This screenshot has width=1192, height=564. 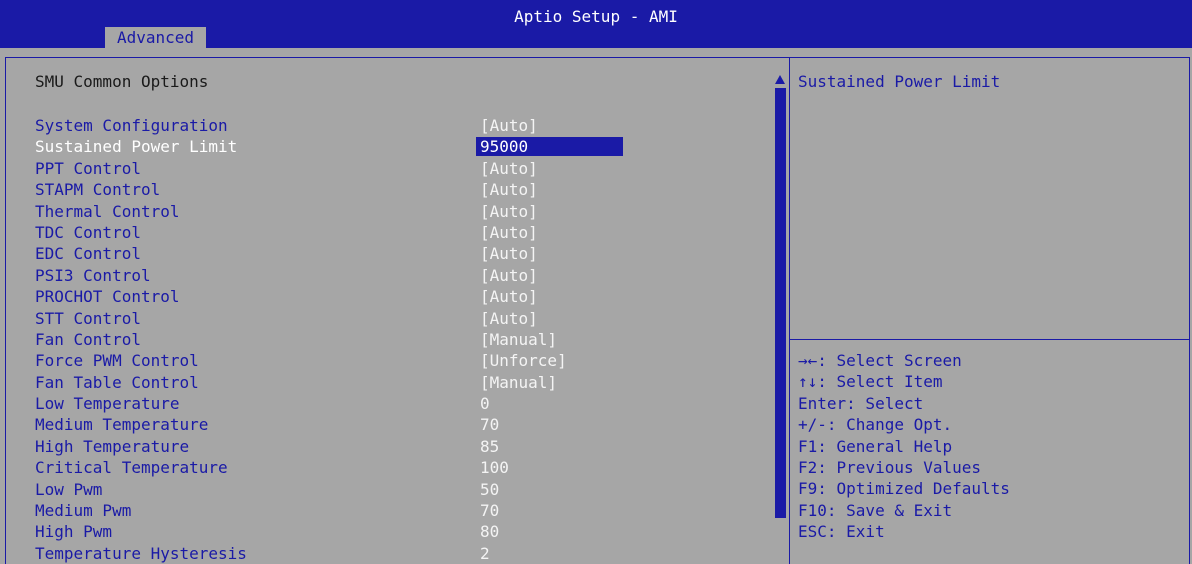 I want to click on scroll-up-arrow-icon, so click(x=780, y=79).